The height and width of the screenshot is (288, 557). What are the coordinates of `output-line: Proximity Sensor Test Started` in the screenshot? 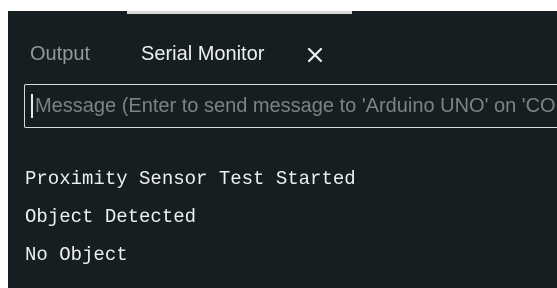 It's located at (190, 179).